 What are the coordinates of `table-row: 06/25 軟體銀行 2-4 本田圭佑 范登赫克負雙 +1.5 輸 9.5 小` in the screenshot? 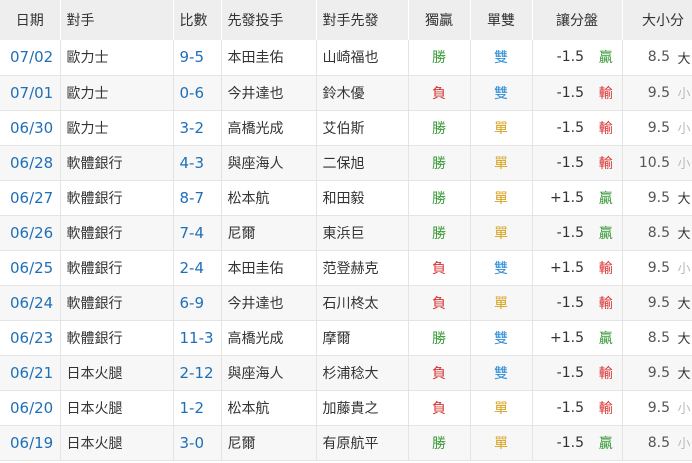 It's located at (346, 267).